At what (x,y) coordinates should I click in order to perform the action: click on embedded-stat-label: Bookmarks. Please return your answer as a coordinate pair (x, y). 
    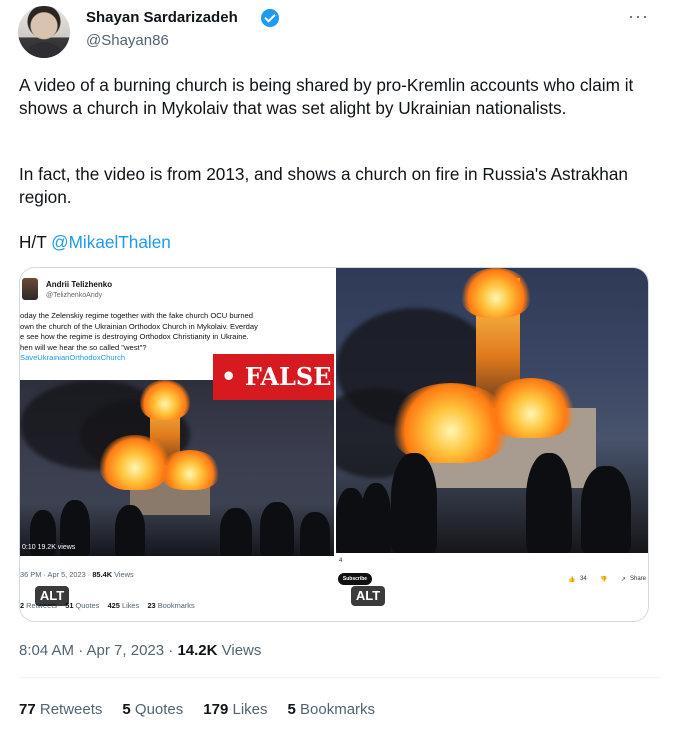
    Looking at the image, I should click on (175, 605).